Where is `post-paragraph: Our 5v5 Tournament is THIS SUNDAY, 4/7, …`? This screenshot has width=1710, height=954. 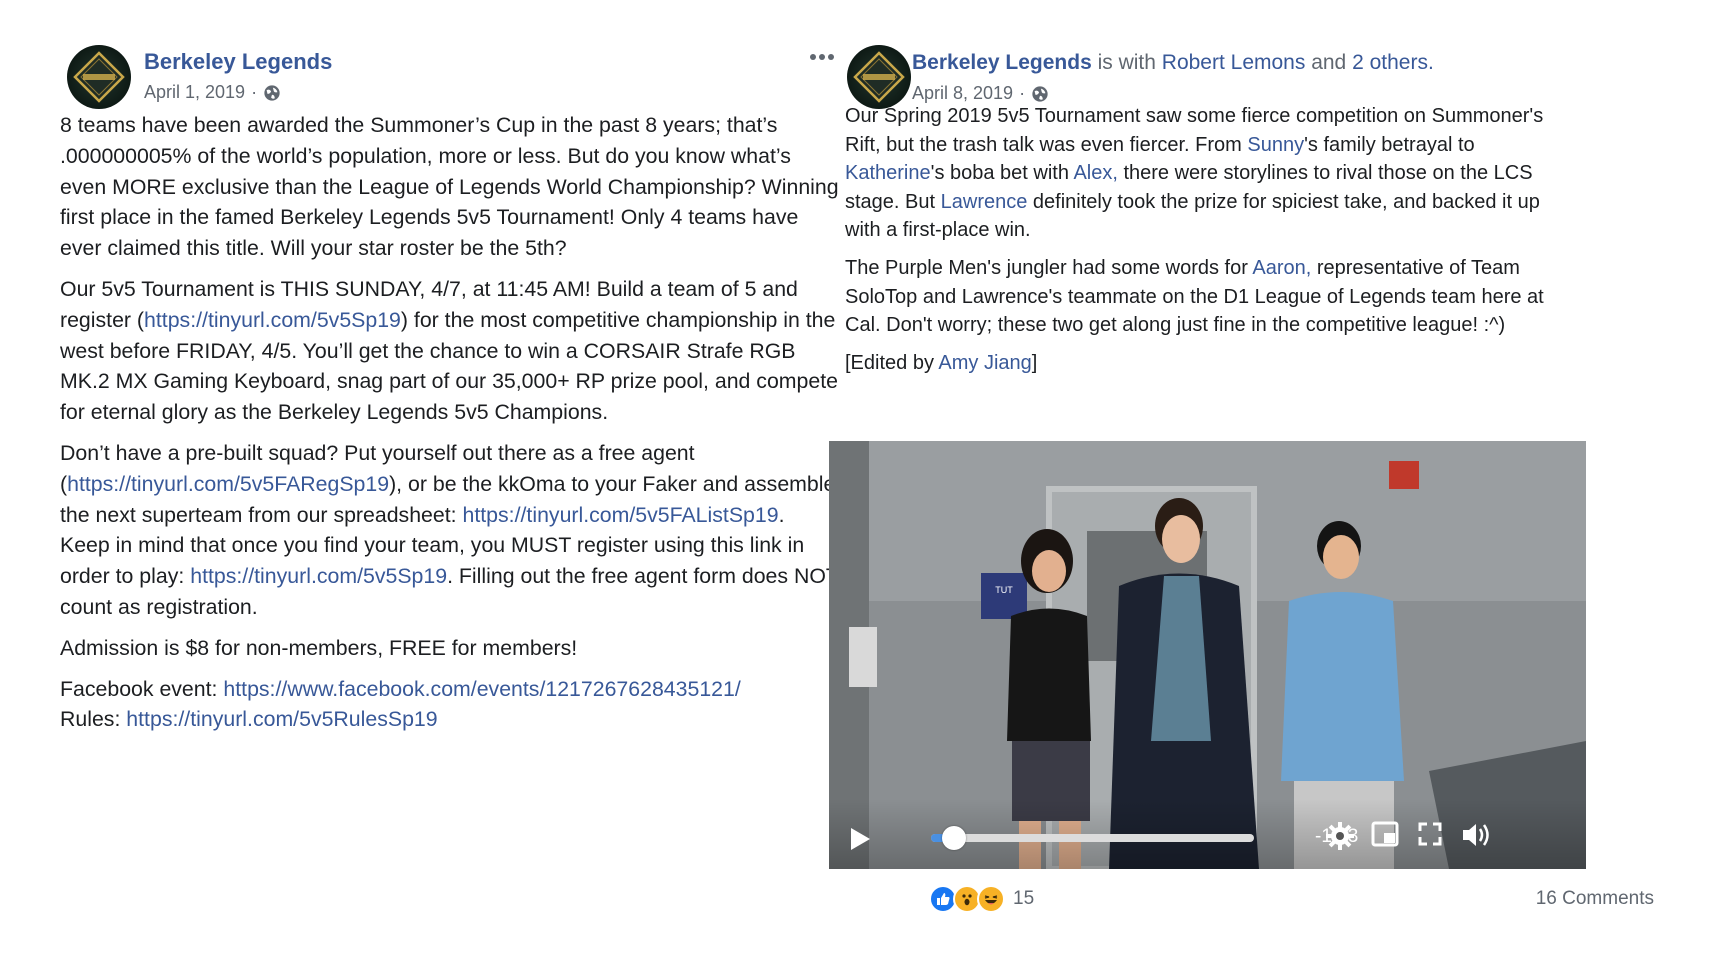 post-paragraph: Our 5v5 Tournament is THIS SUNDAY, 4/7, … is located at coordinates (450, 351).